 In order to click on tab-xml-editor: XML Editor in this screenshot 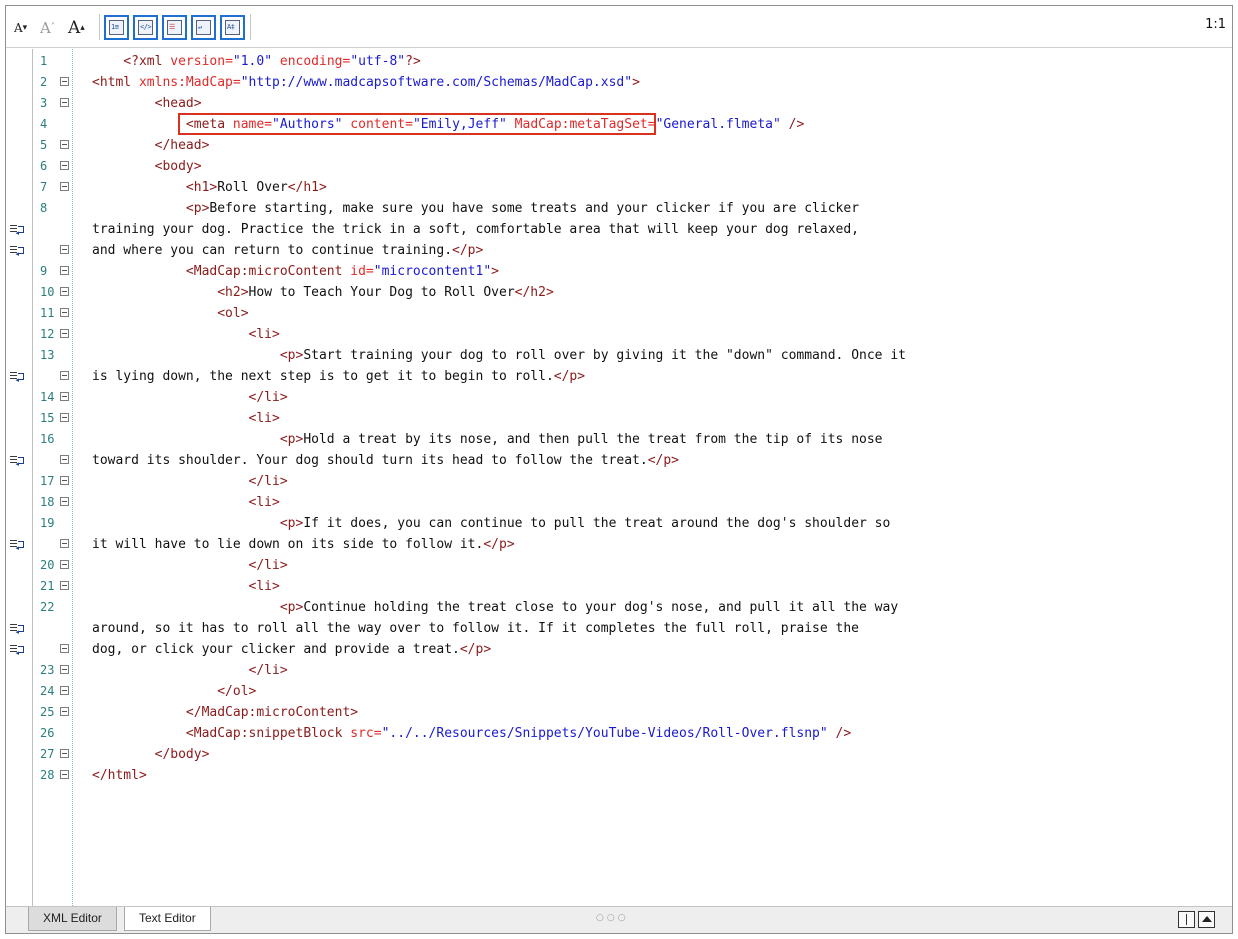, I will do `click(72, 919)`.